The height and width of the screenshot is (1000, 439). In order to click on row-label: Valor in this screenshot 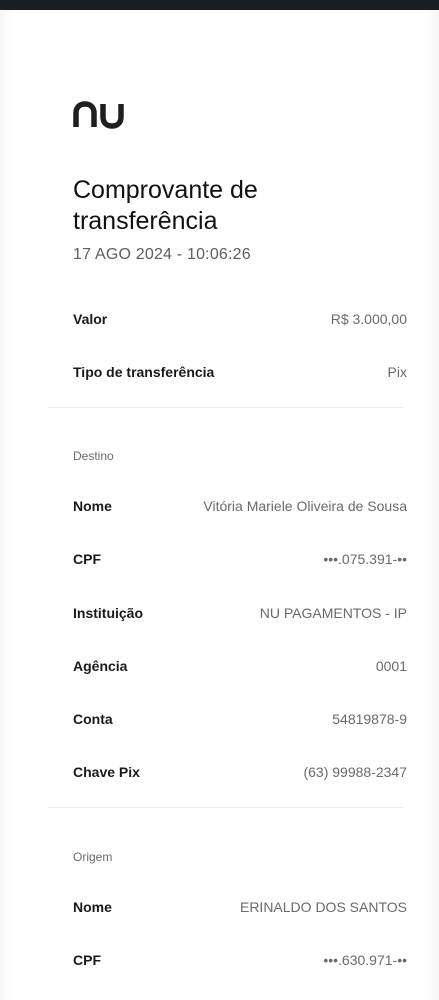, I will do `click(90, 319)`.